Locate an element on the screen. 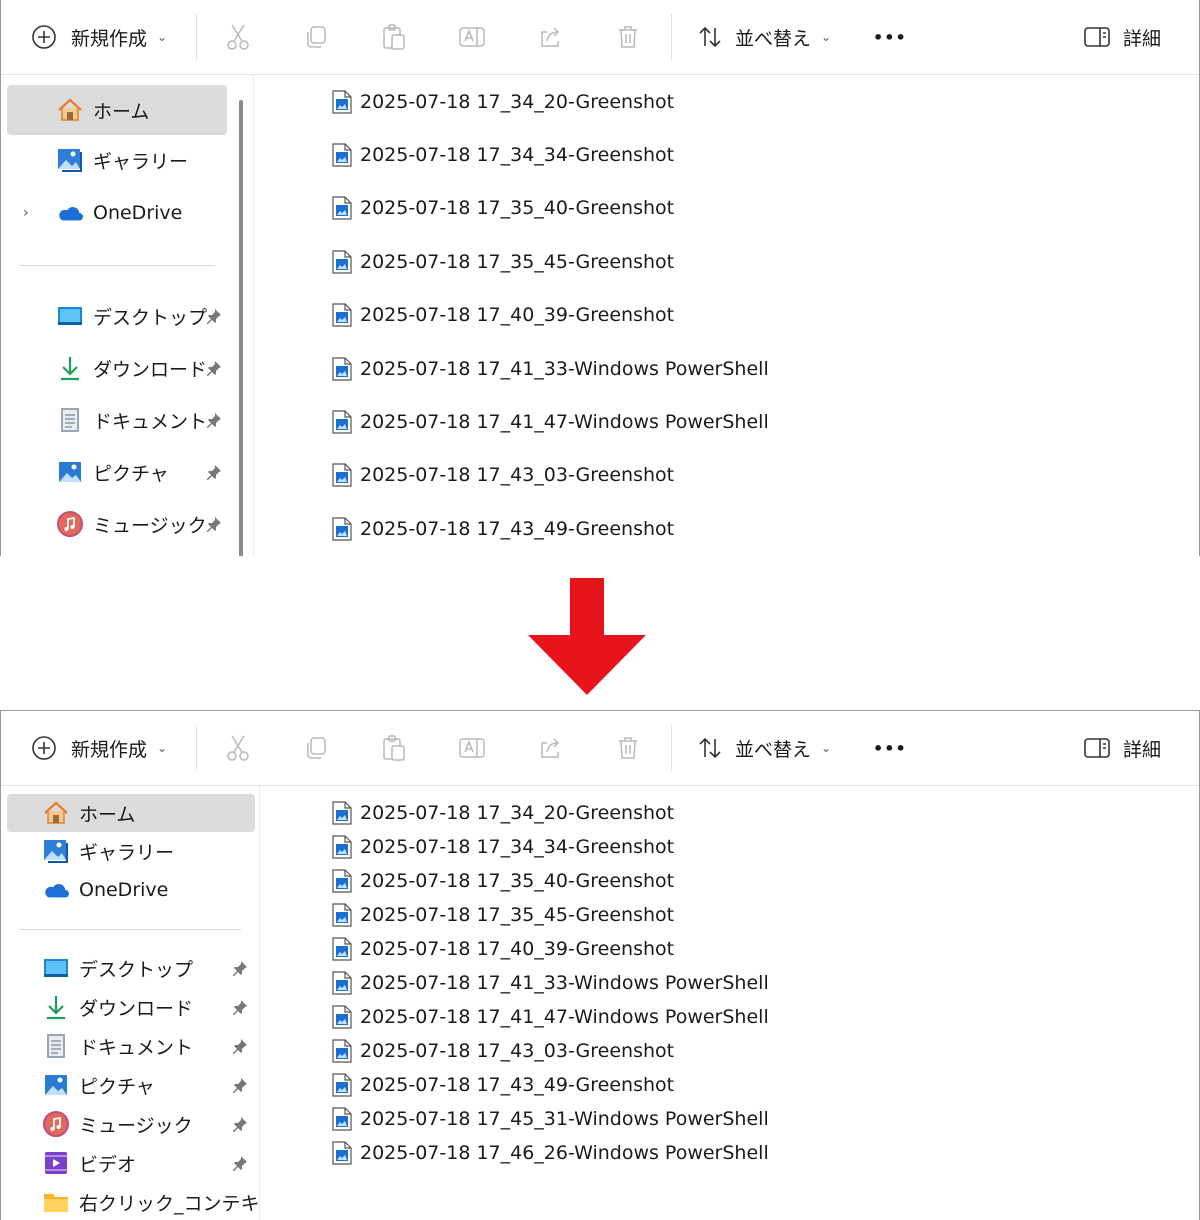 The height and width of the screenshot is (1220, 1200). document-icon is located at coordinates (70, 420).